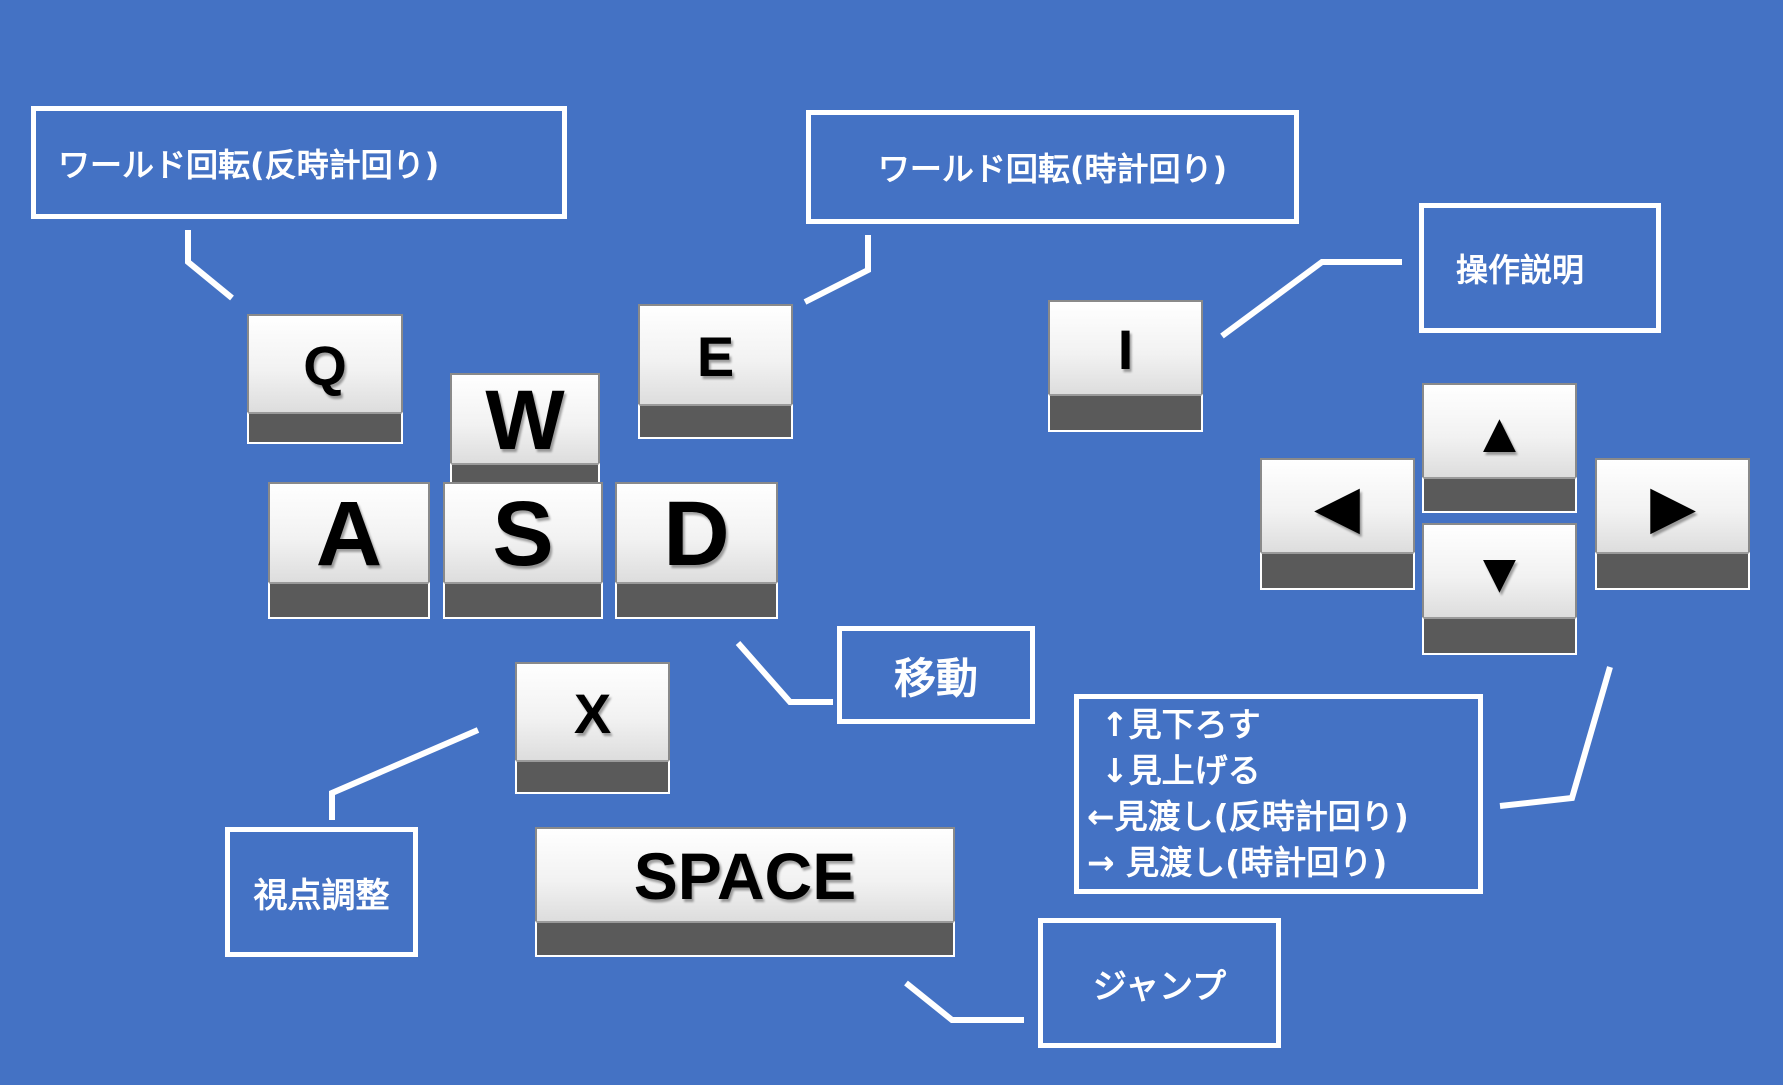  What do you see at coordinates (1499, 432) in the screenshot?
I see `up-arrow-icon: ▲` at bounding box center [1499, 432].